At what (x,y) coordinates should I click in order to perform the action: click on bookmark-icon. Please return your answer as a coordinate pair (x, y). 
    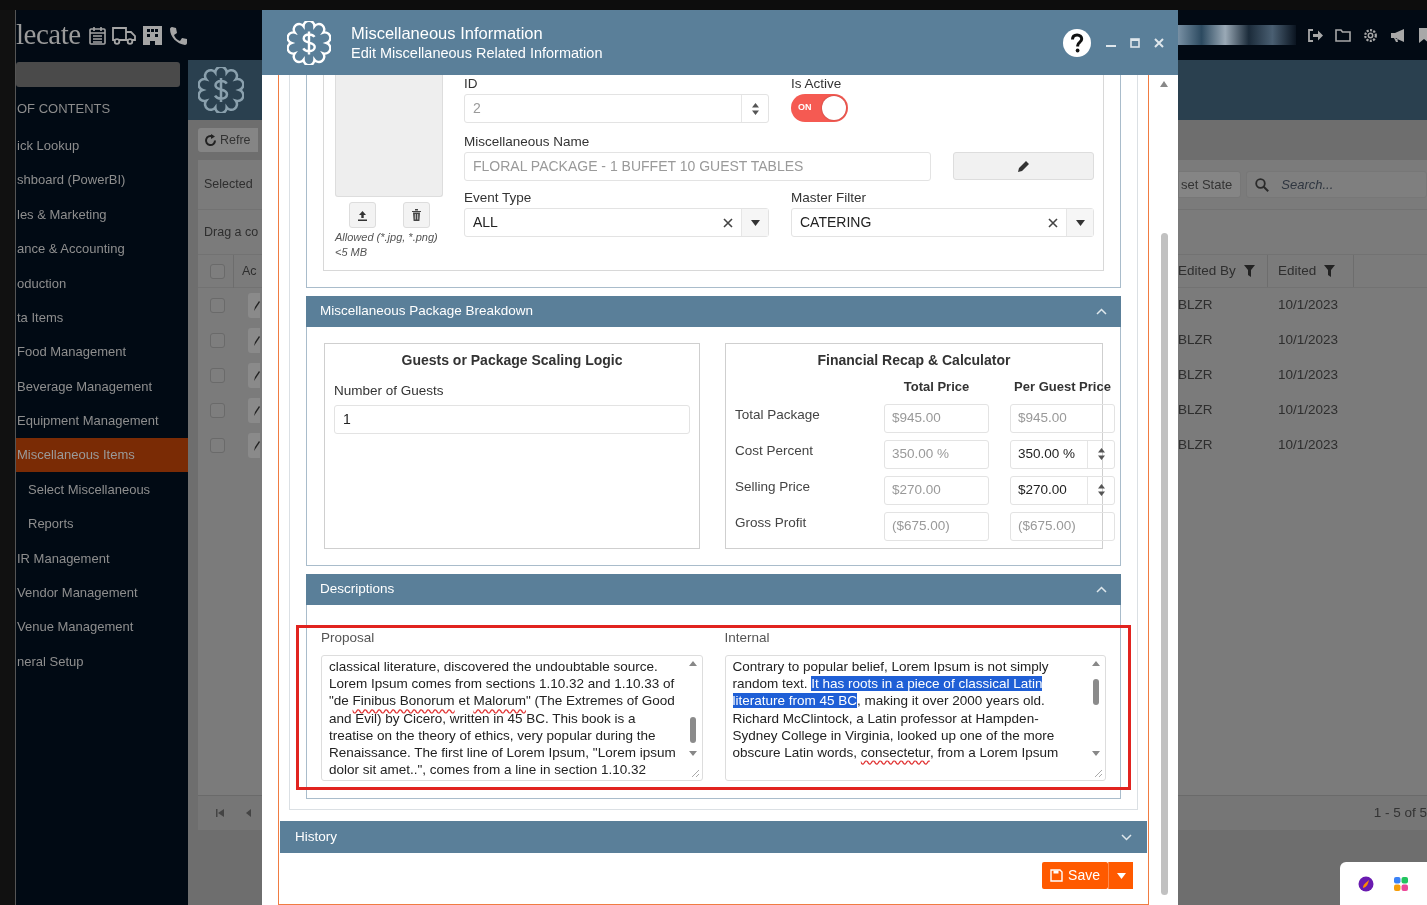
    Looking at the image, I should click on (1423, 35).